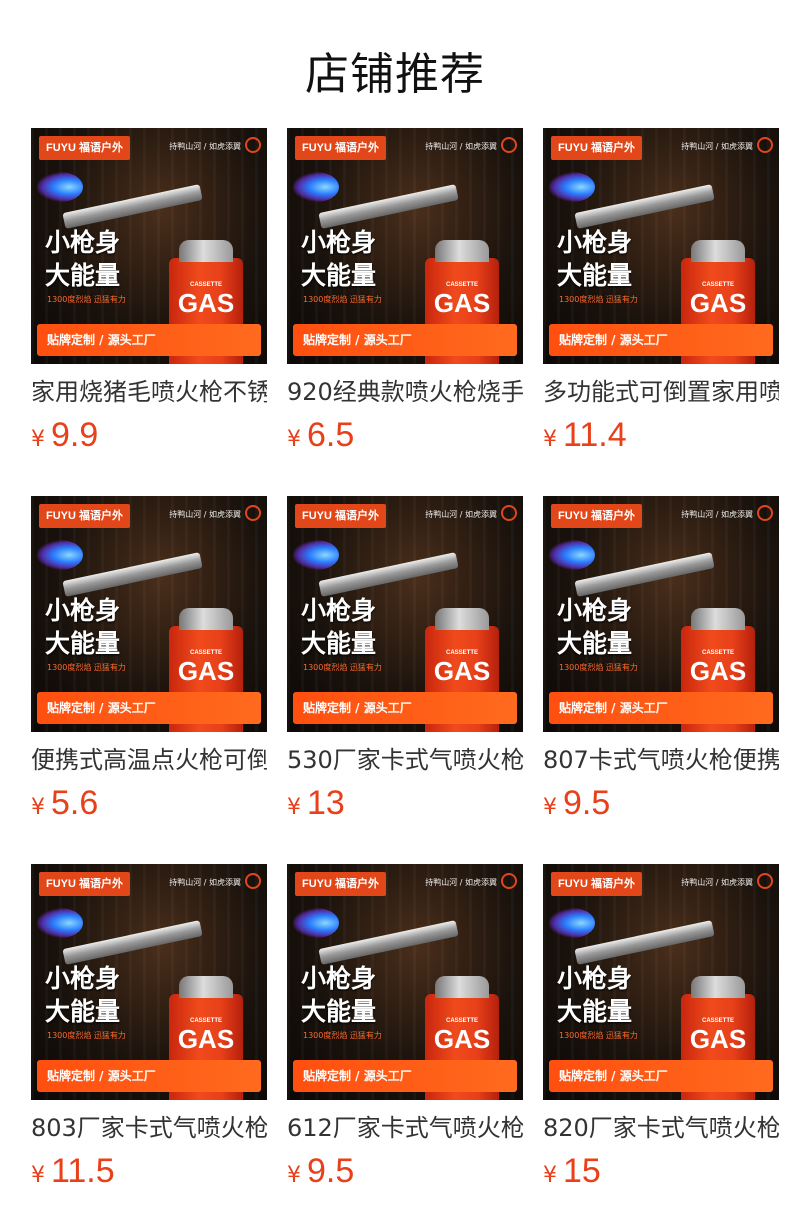 This screenshot has height=1232, width=790. I want to click on product-name: 530厂家卡式气喷火枪, so click(405, 760).